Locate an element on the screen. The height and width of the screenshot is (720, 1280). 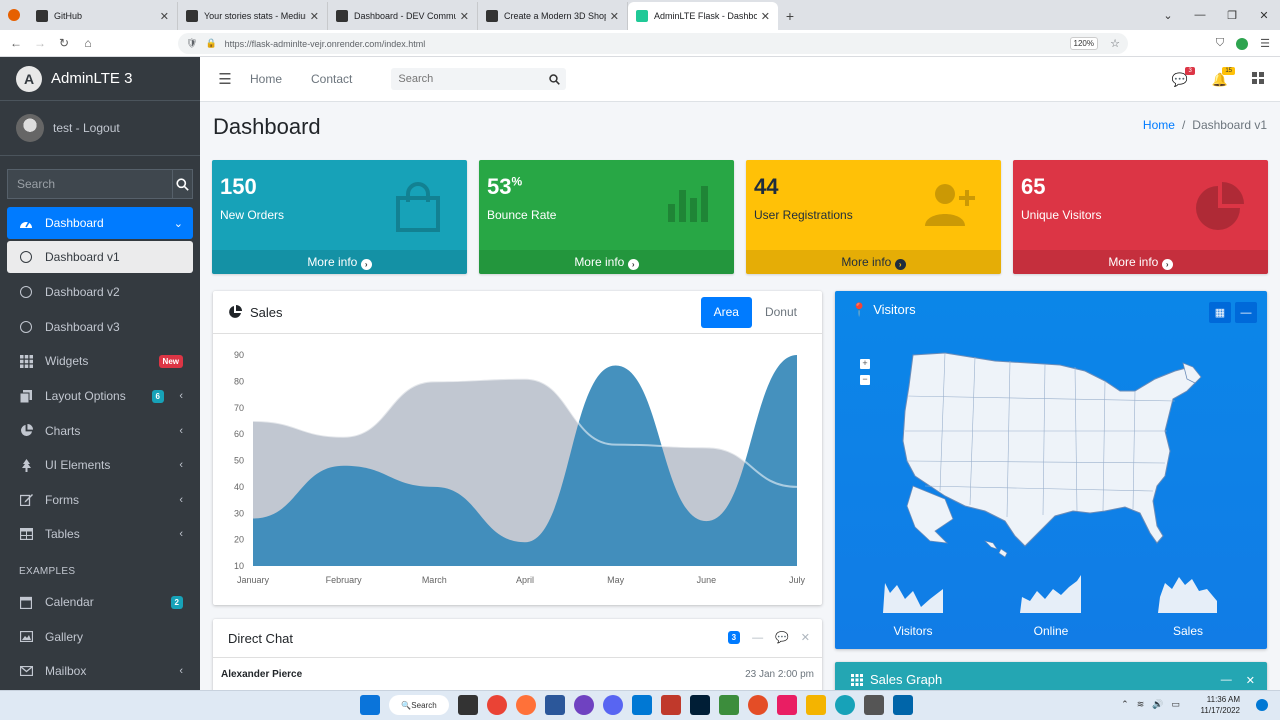
sidebar-item-dashboard: Dashboard ⌄ is located at coordinates (100, 223).